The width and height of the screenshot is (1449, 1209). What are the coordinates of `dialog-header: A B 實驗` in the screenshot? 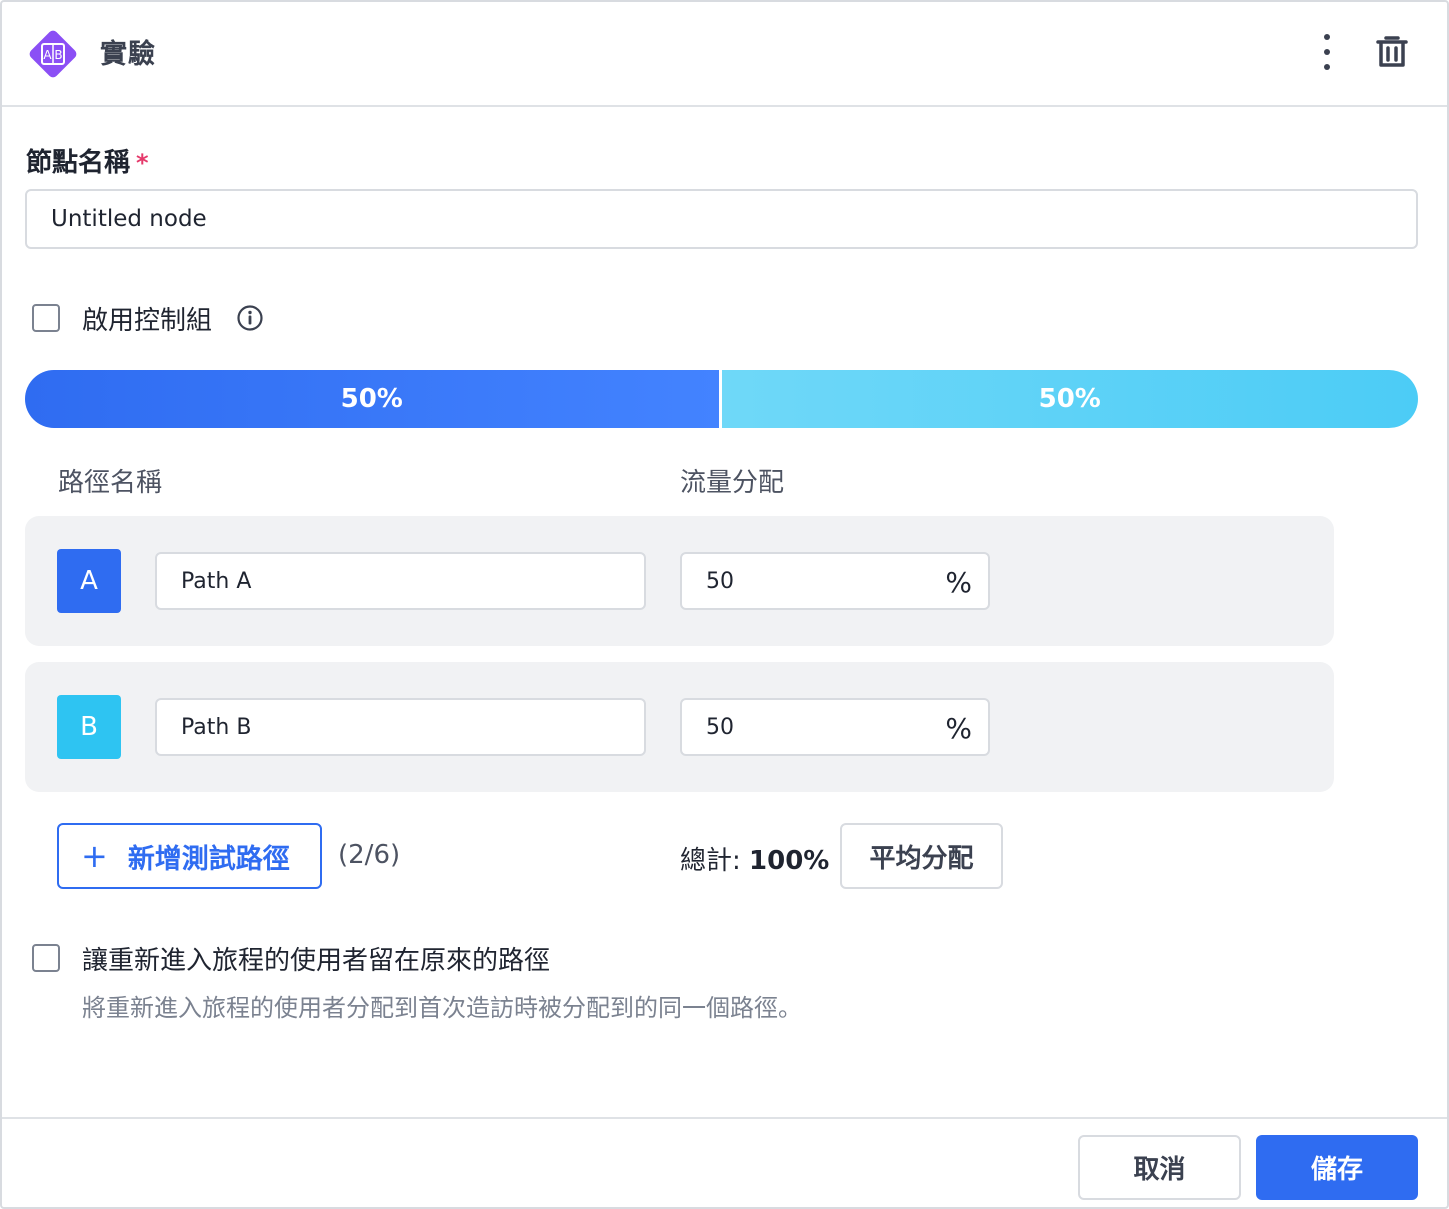 It's located at (724, 54).